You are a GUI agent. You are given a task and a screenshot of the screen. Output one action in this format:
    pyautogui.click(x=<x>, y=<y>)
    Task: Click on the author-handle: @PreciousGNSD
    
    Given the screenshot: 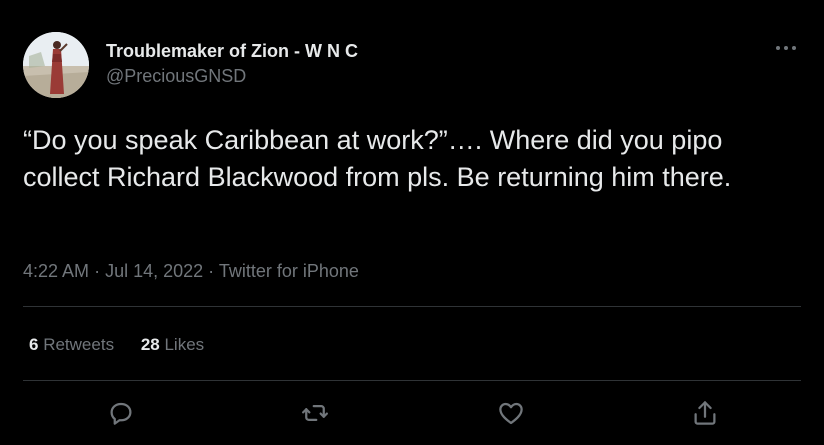 What is the action you would take?
    pyautogui.click(x=232, y=76)
    